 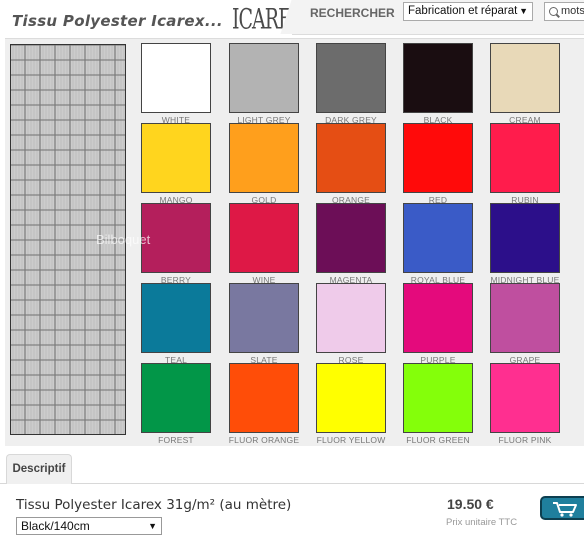 I want to click on color-swatch-rose, so click(x=351, y=318).